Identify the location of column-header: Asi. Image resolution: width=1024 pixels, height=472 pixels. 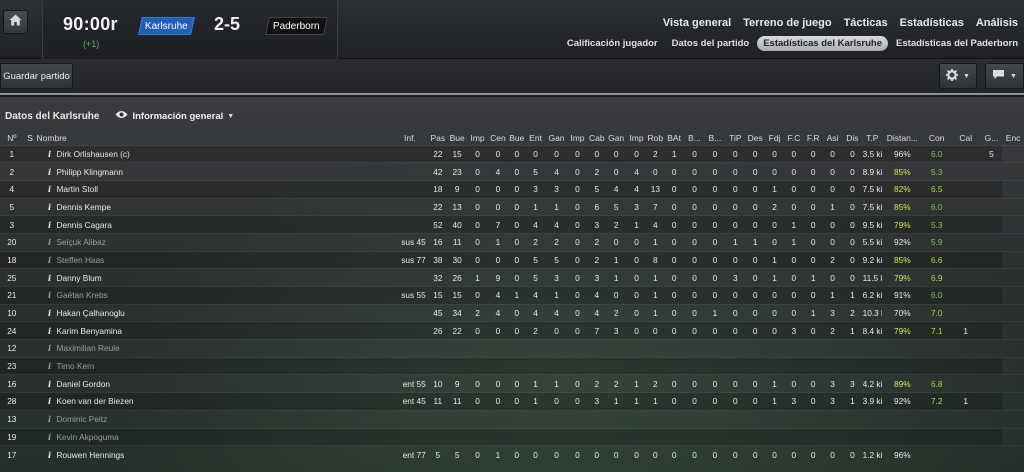
(832, 138).